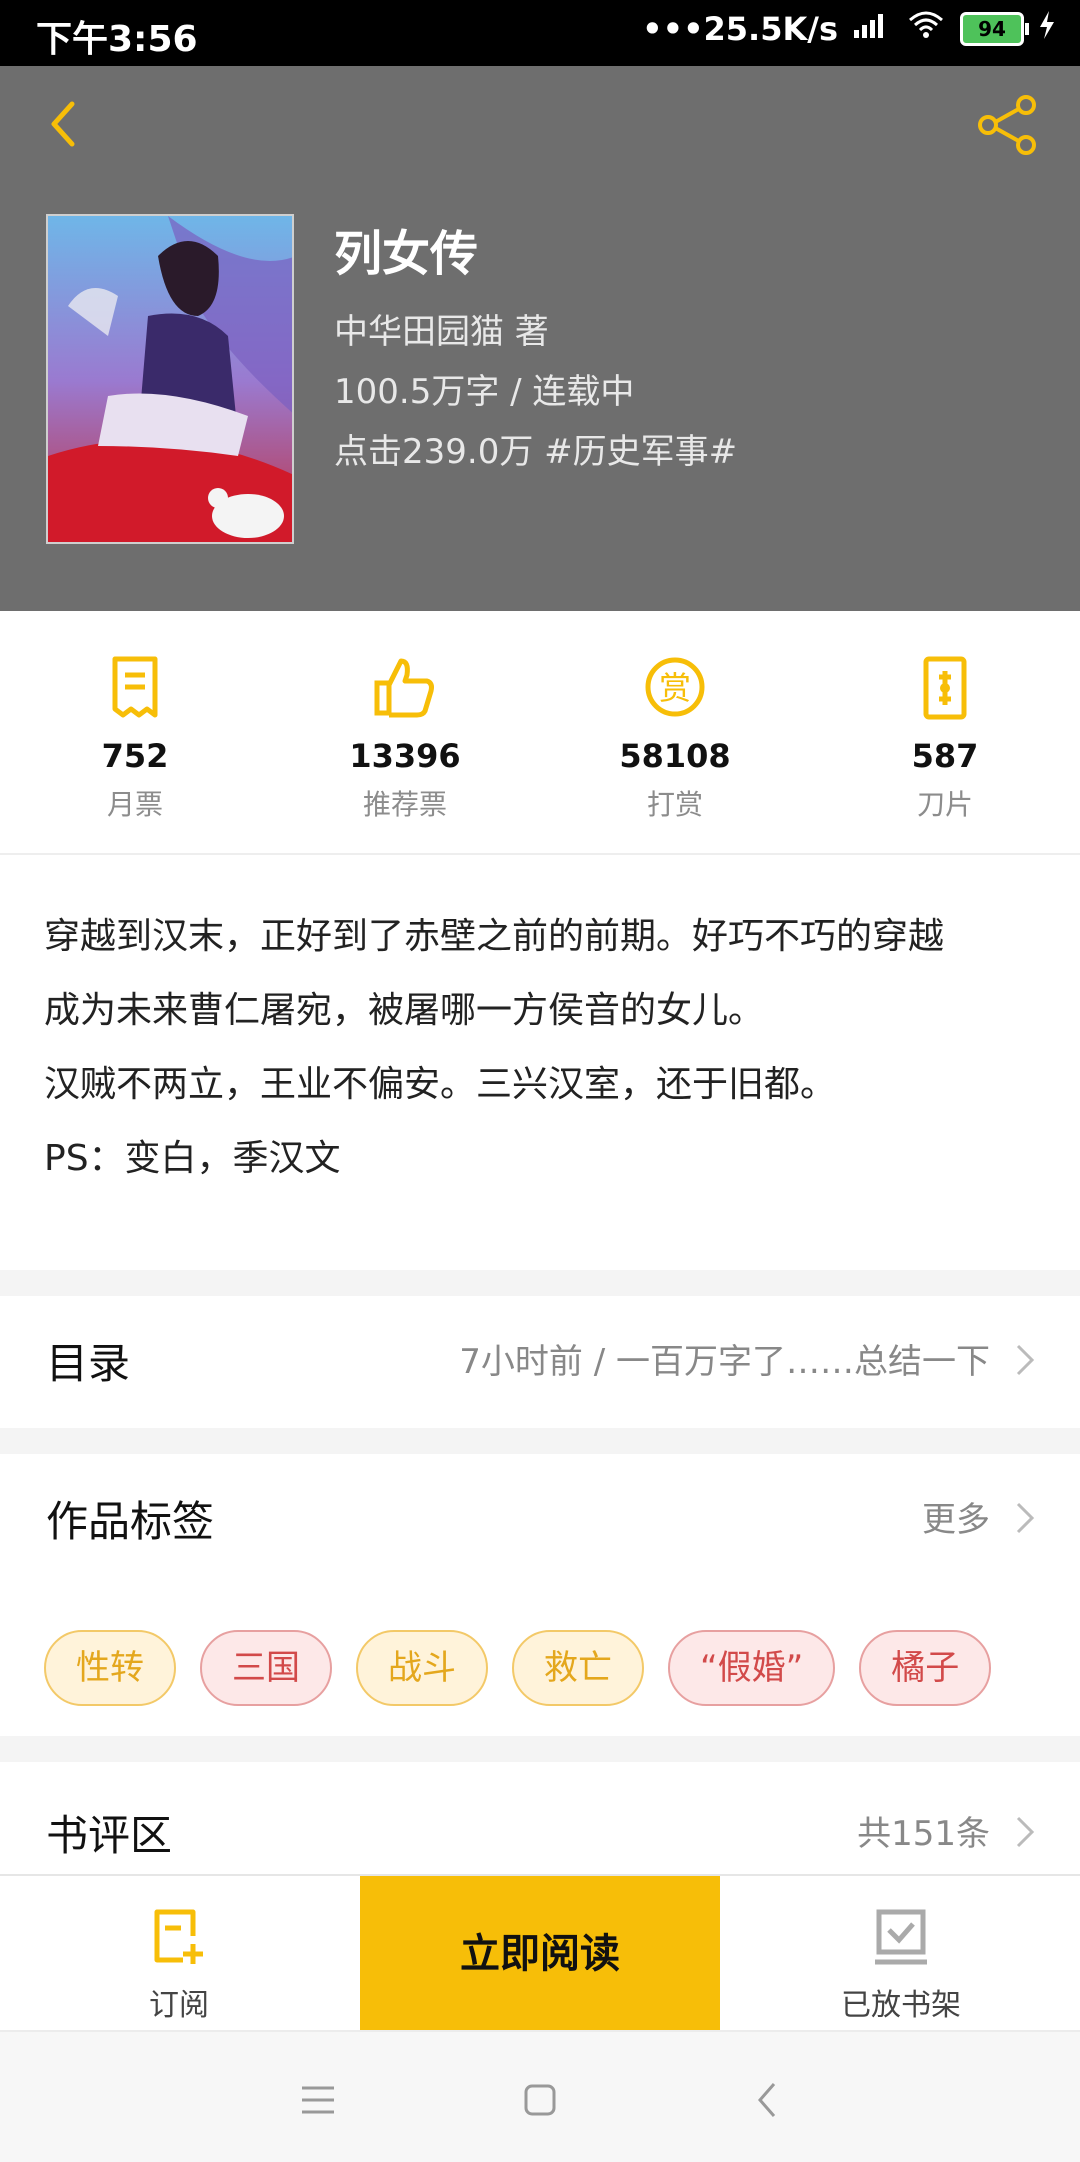 The height and width of the screenshot is (2162, 1080). What do you see at coordinates (540, 1818) in the screenshot?
I see `reviews-row: 书评区 共151条` at bounding box center [540, 1818].